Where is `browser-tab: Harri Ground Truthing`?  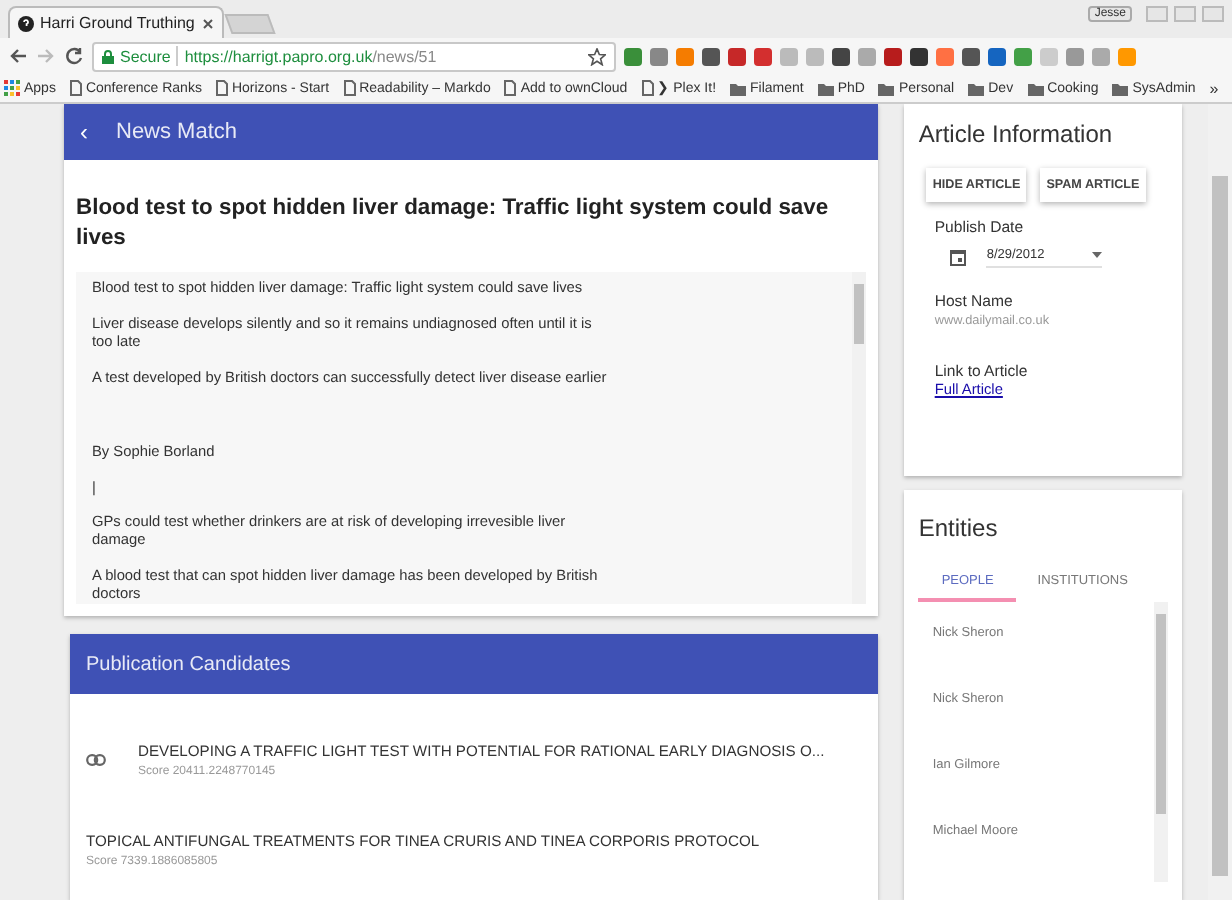
browser-tab: Harri Ground Truthing is located at coordinates (116, 22).